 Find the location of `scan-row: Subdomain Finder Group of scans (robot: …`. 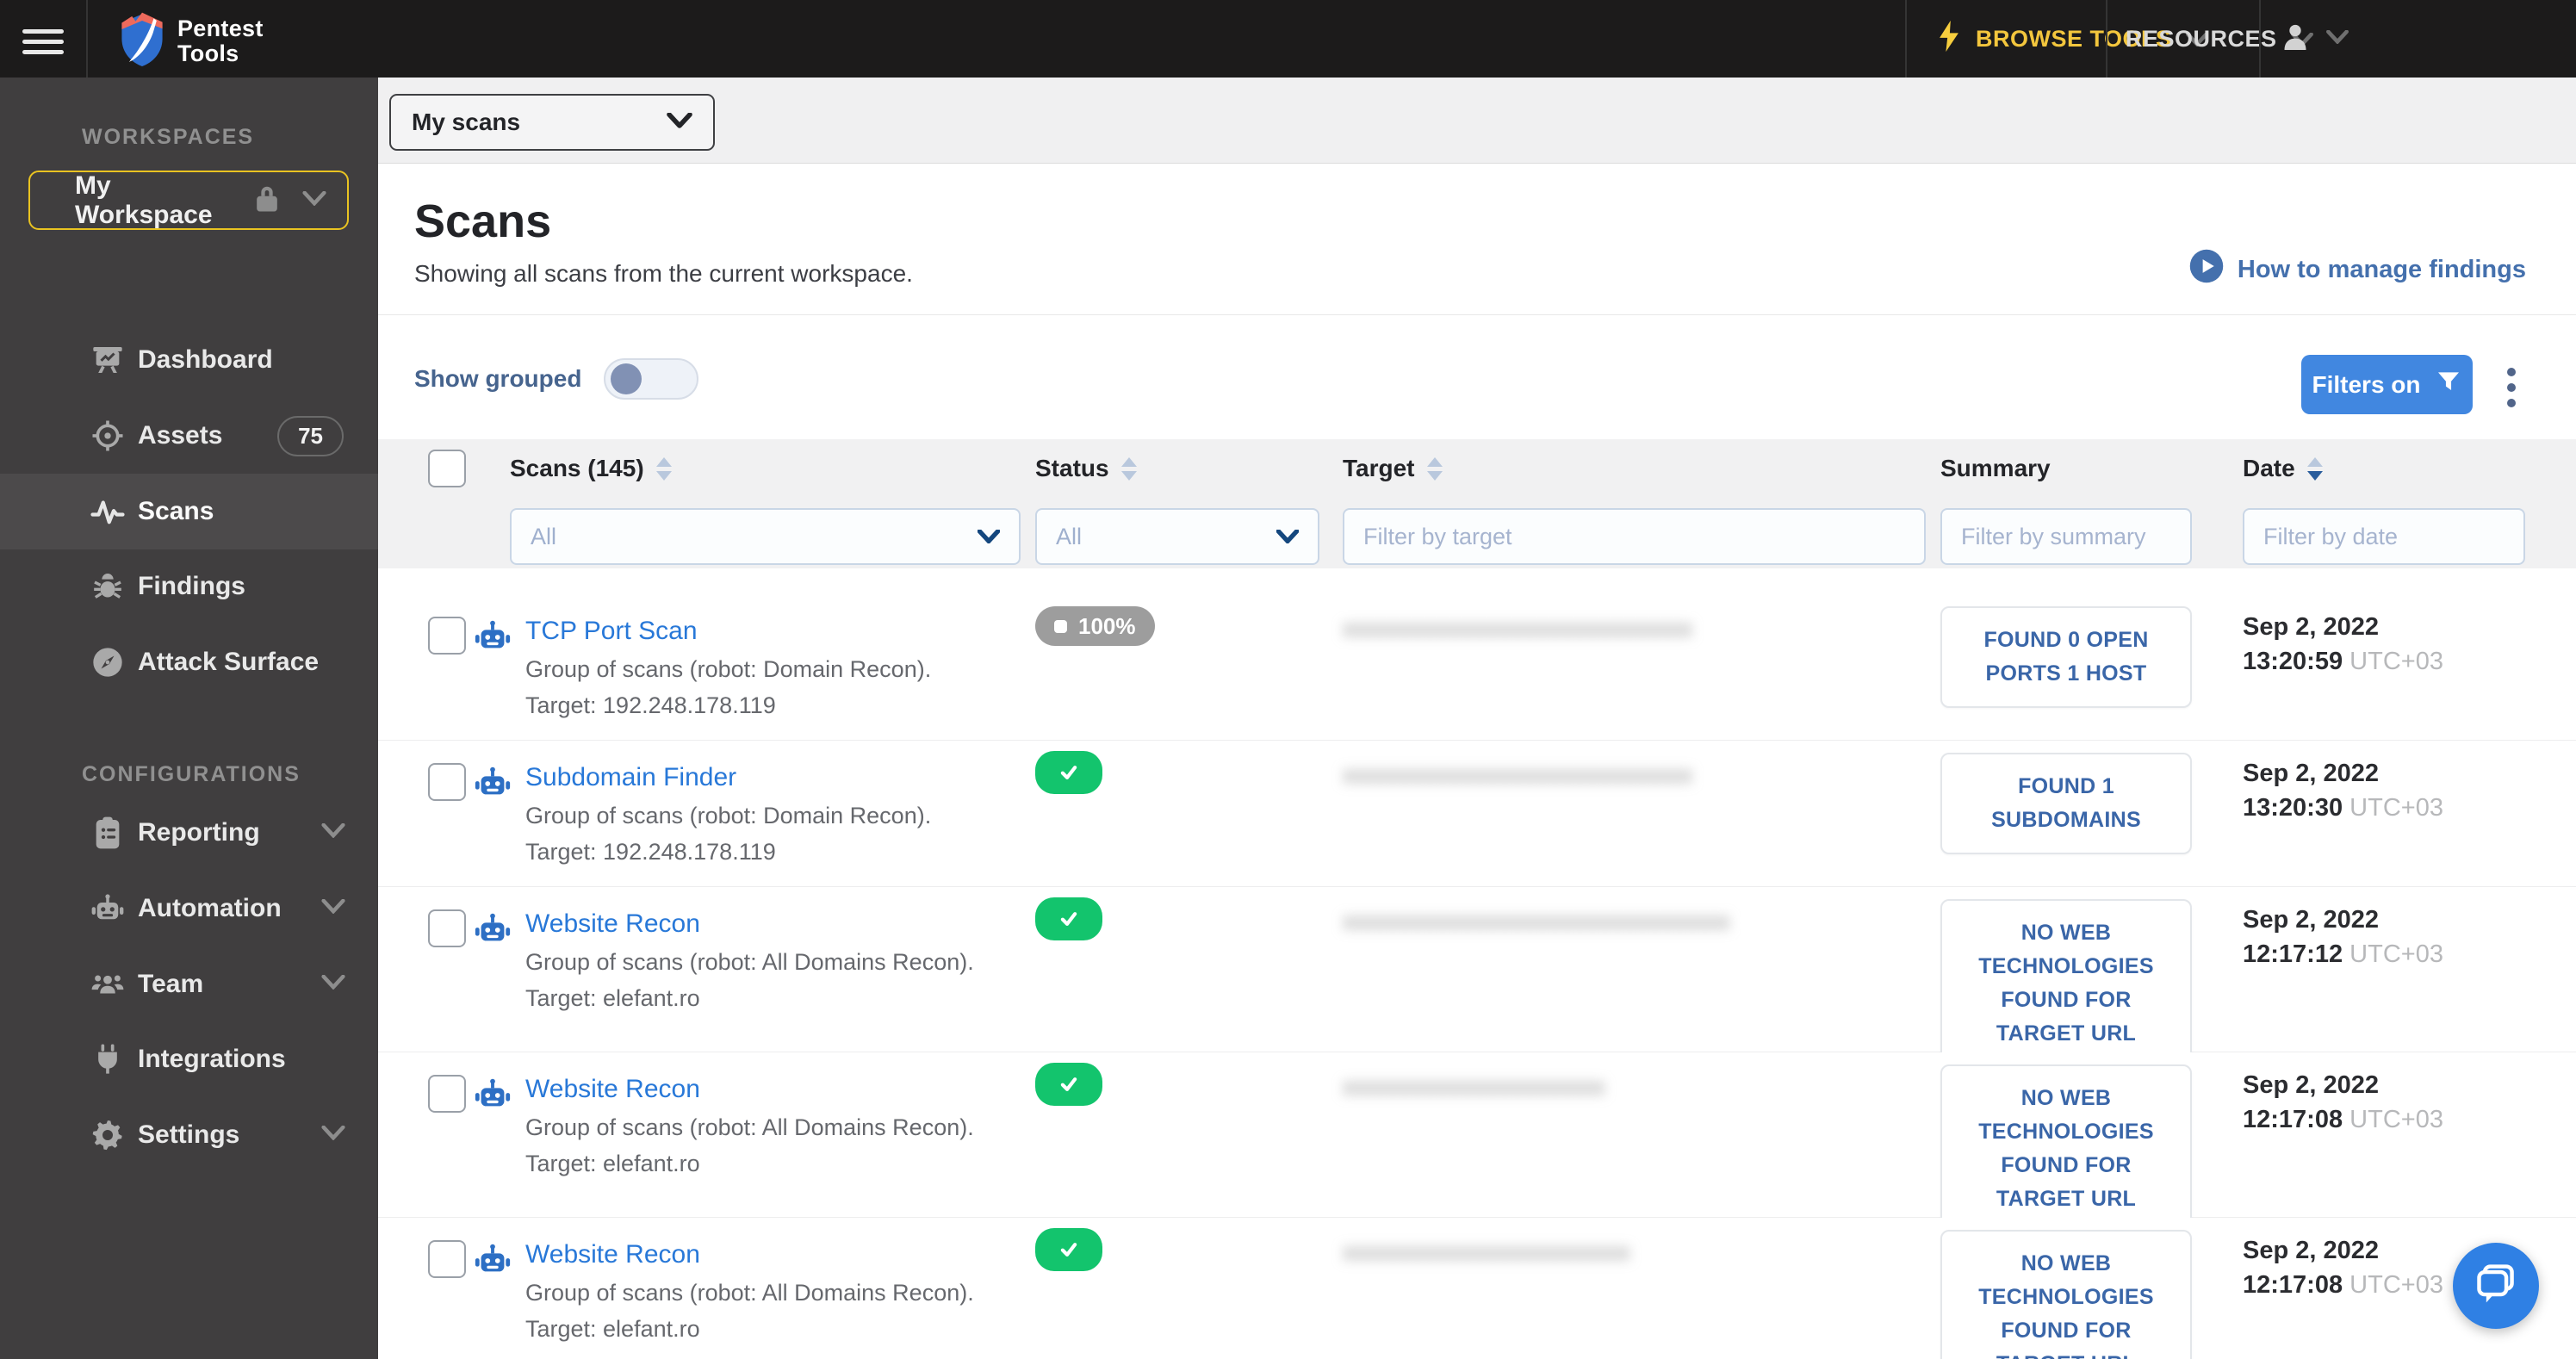

scan-row: Subdomain Finder Group of scans (robot: … is located at coordinates (1477, 814).